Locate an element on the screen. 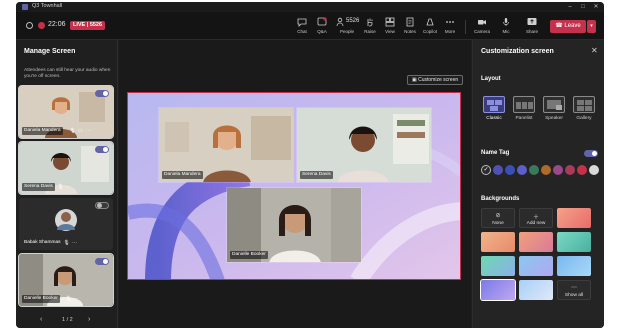 The height and width of the screenshot is (330, 620). panel-title: Customization screen is located at coordinates (517, 51).